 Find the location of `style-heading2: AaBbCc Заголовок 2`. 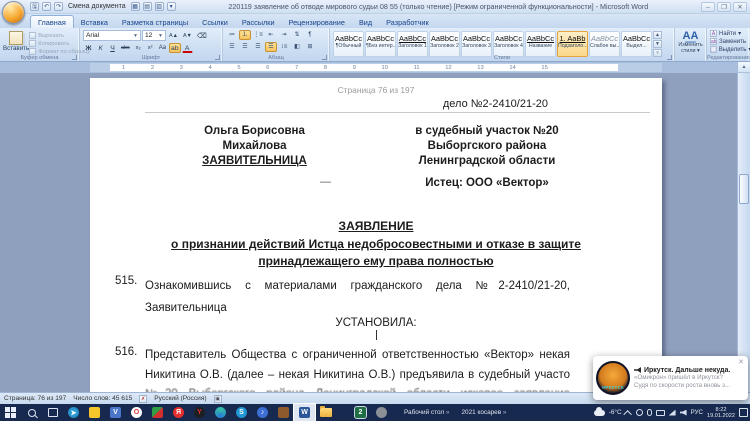

style-heading2: AaBbCc Заголовок 2 is located at coordinates (444, 44).